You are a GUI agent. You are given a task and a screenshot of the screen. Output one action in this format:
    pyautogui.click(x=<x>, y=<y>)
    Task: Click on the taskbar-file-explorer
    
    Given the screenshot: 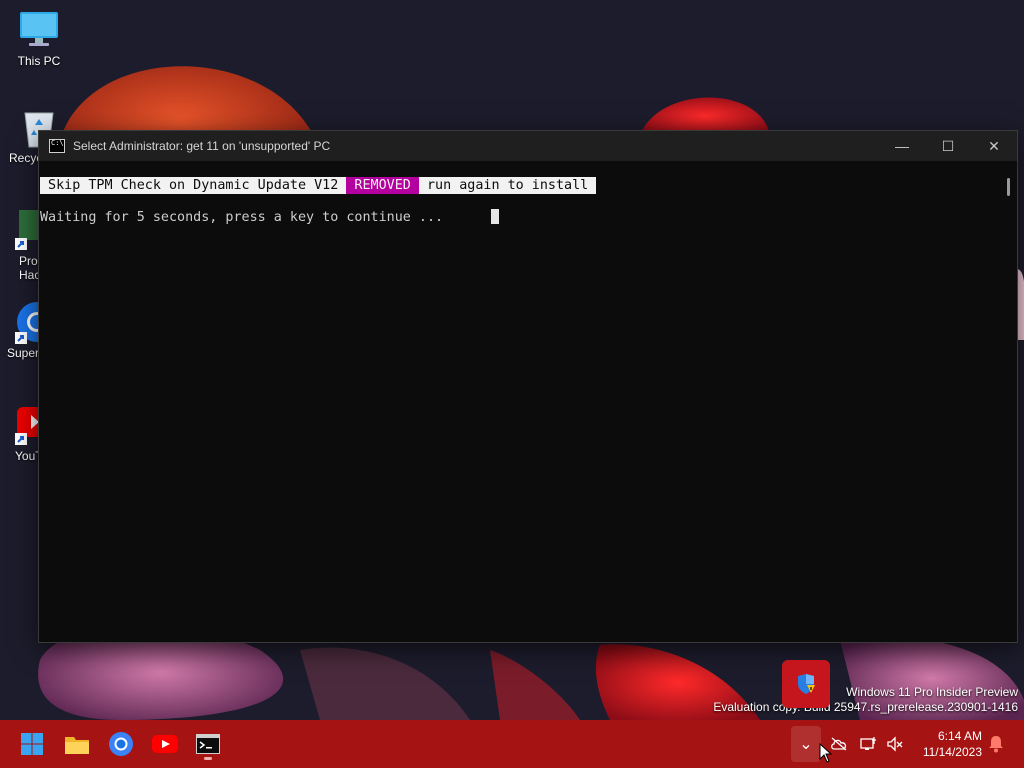 What is the action you would take?
    pyautogui.click(x=77, y=744)
    